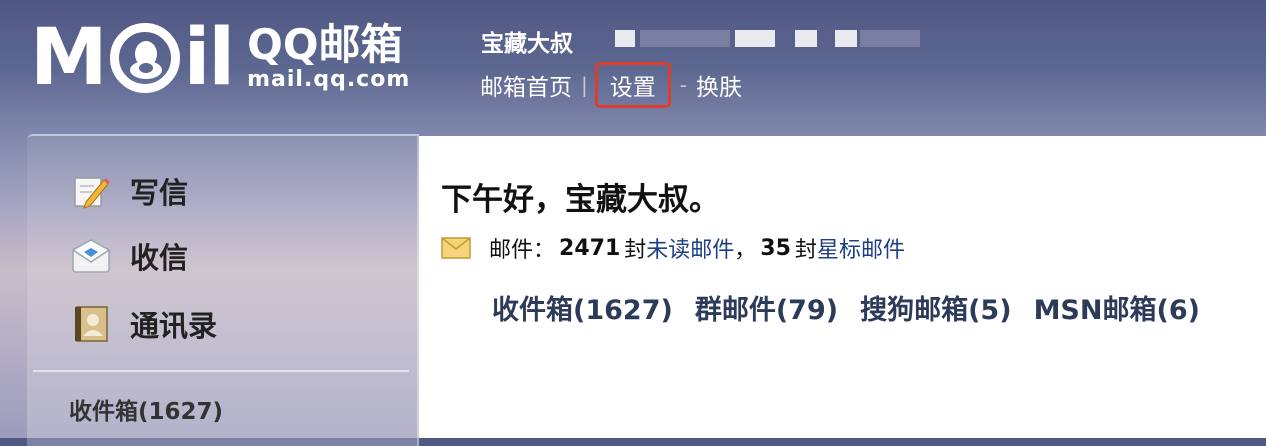  Describe the element at coordinates (144, 58) in the screenshot. I see `penguin-logo-icon` at that location.